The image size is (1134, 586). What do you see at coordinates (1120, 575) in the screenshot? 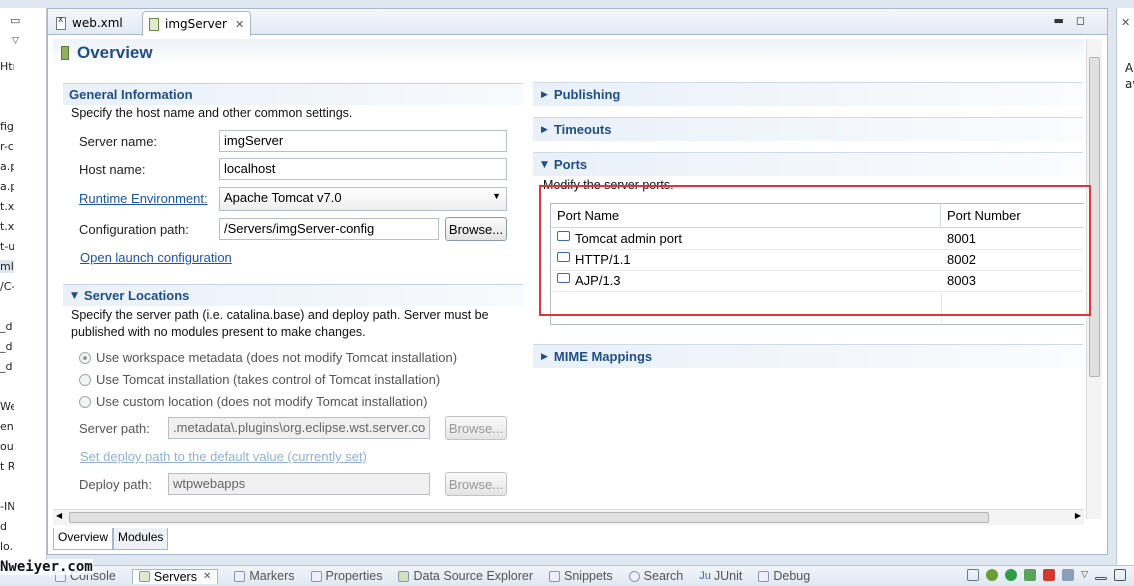
I see `maximize-icon` at bounding box center [1120, 575].